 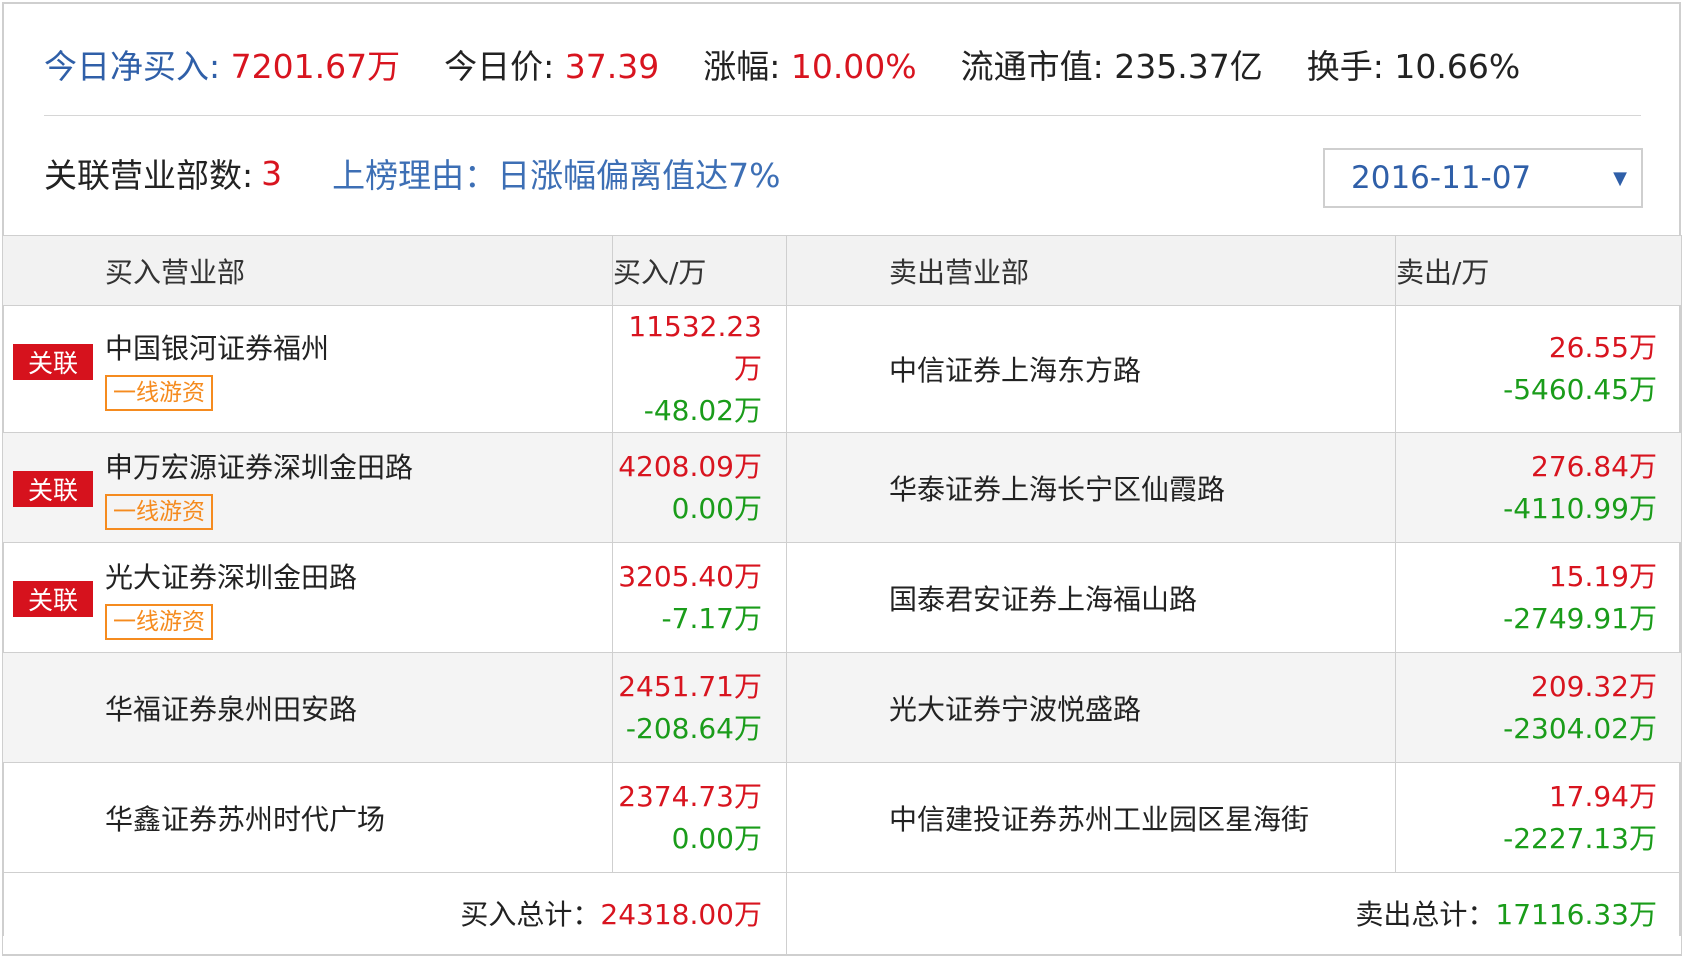 I want to click on sell-value: 17.94万, so click(x=1602, y=796).